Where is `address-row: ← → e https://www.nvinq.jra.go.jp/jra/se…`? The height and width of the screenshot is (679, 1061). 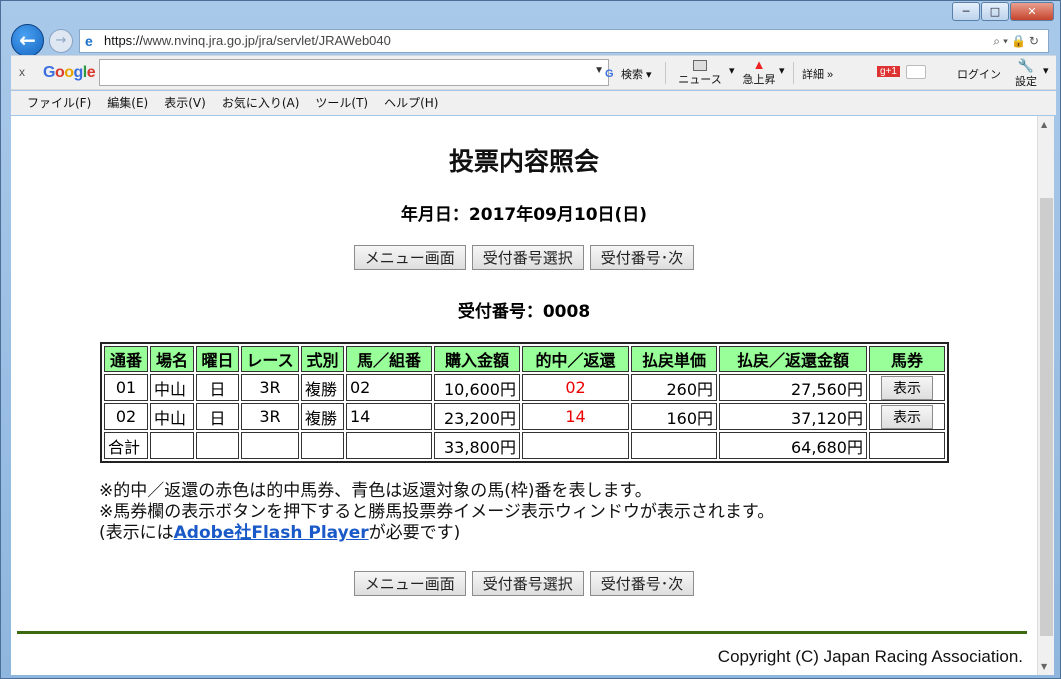 address-row: ← → e https://www.nvinq.jra.go.jp/jra/se… is located at coordinates (532, 39).